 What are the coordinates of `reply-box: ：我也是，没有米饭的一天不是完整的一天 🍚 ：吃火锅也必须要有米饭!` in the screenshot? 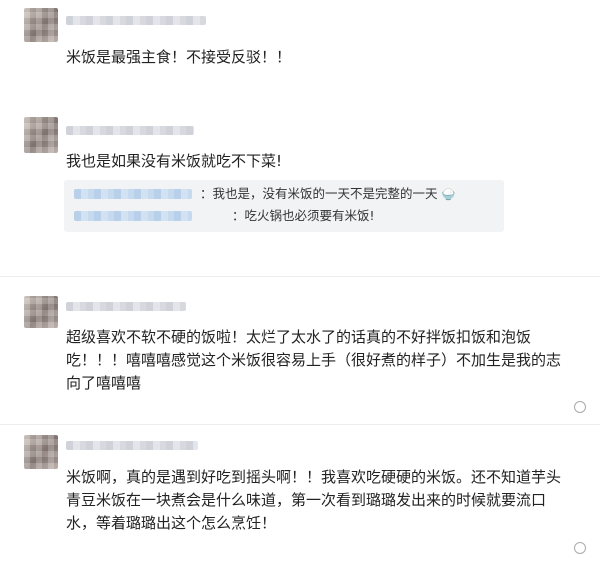 It's located at (284, 206).